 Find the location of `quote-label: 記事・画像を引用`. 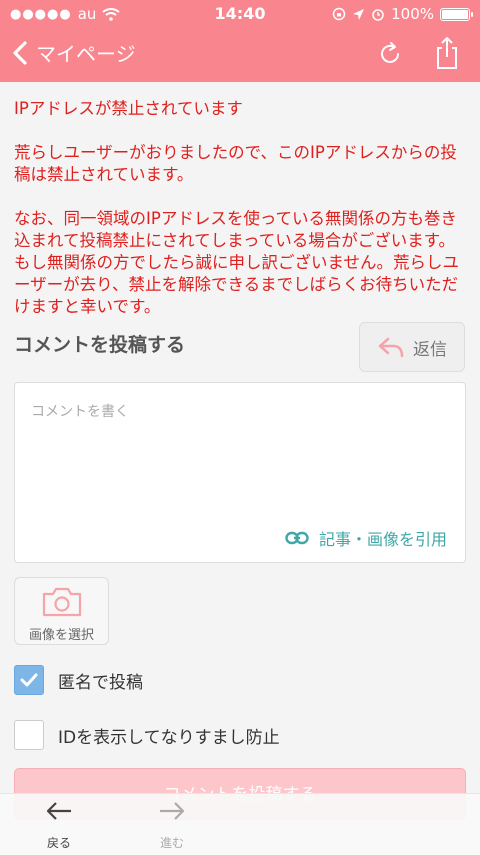

quote-label: 記事・画像を引用 is located at coordinates (382, 539).